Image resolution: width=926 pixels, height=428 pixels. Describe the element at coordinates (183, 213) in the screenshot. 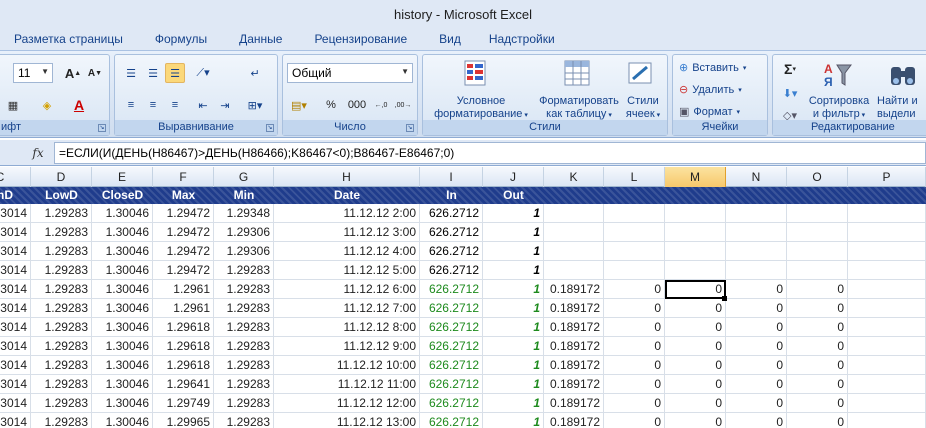

I see `cell-f: 1.29472` at that location.